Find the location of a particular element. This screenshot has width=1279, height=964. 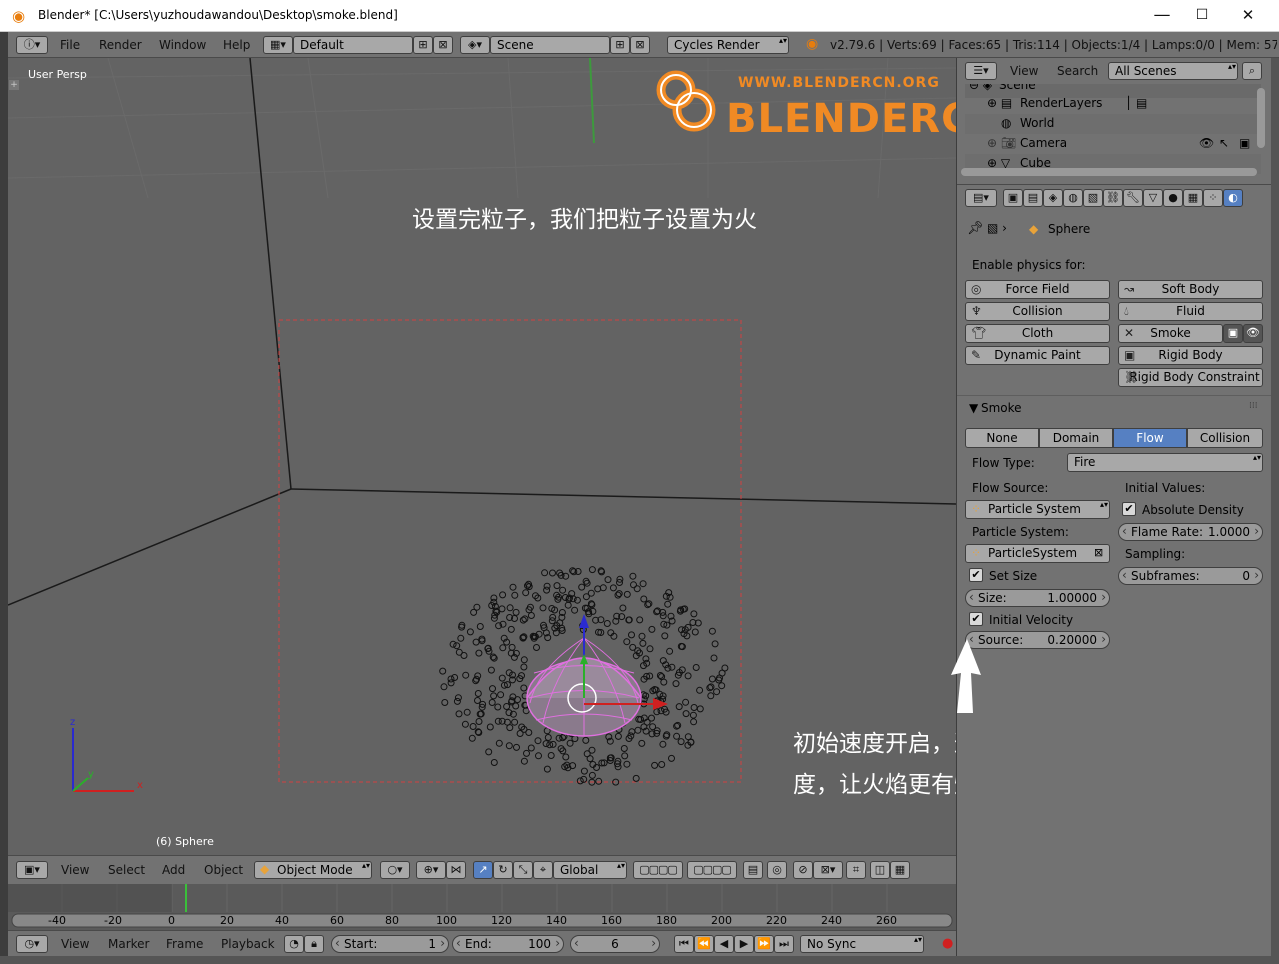

pin-icon: 📌︎ is located at coordinates (975, 228).